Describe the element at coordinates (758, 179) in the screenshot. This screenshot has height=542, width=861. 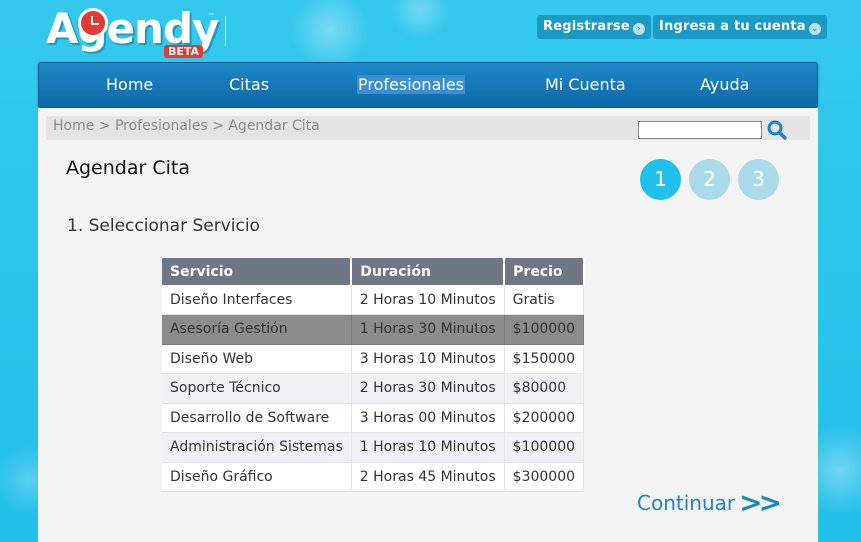
I see `step-3: 3` at that location.